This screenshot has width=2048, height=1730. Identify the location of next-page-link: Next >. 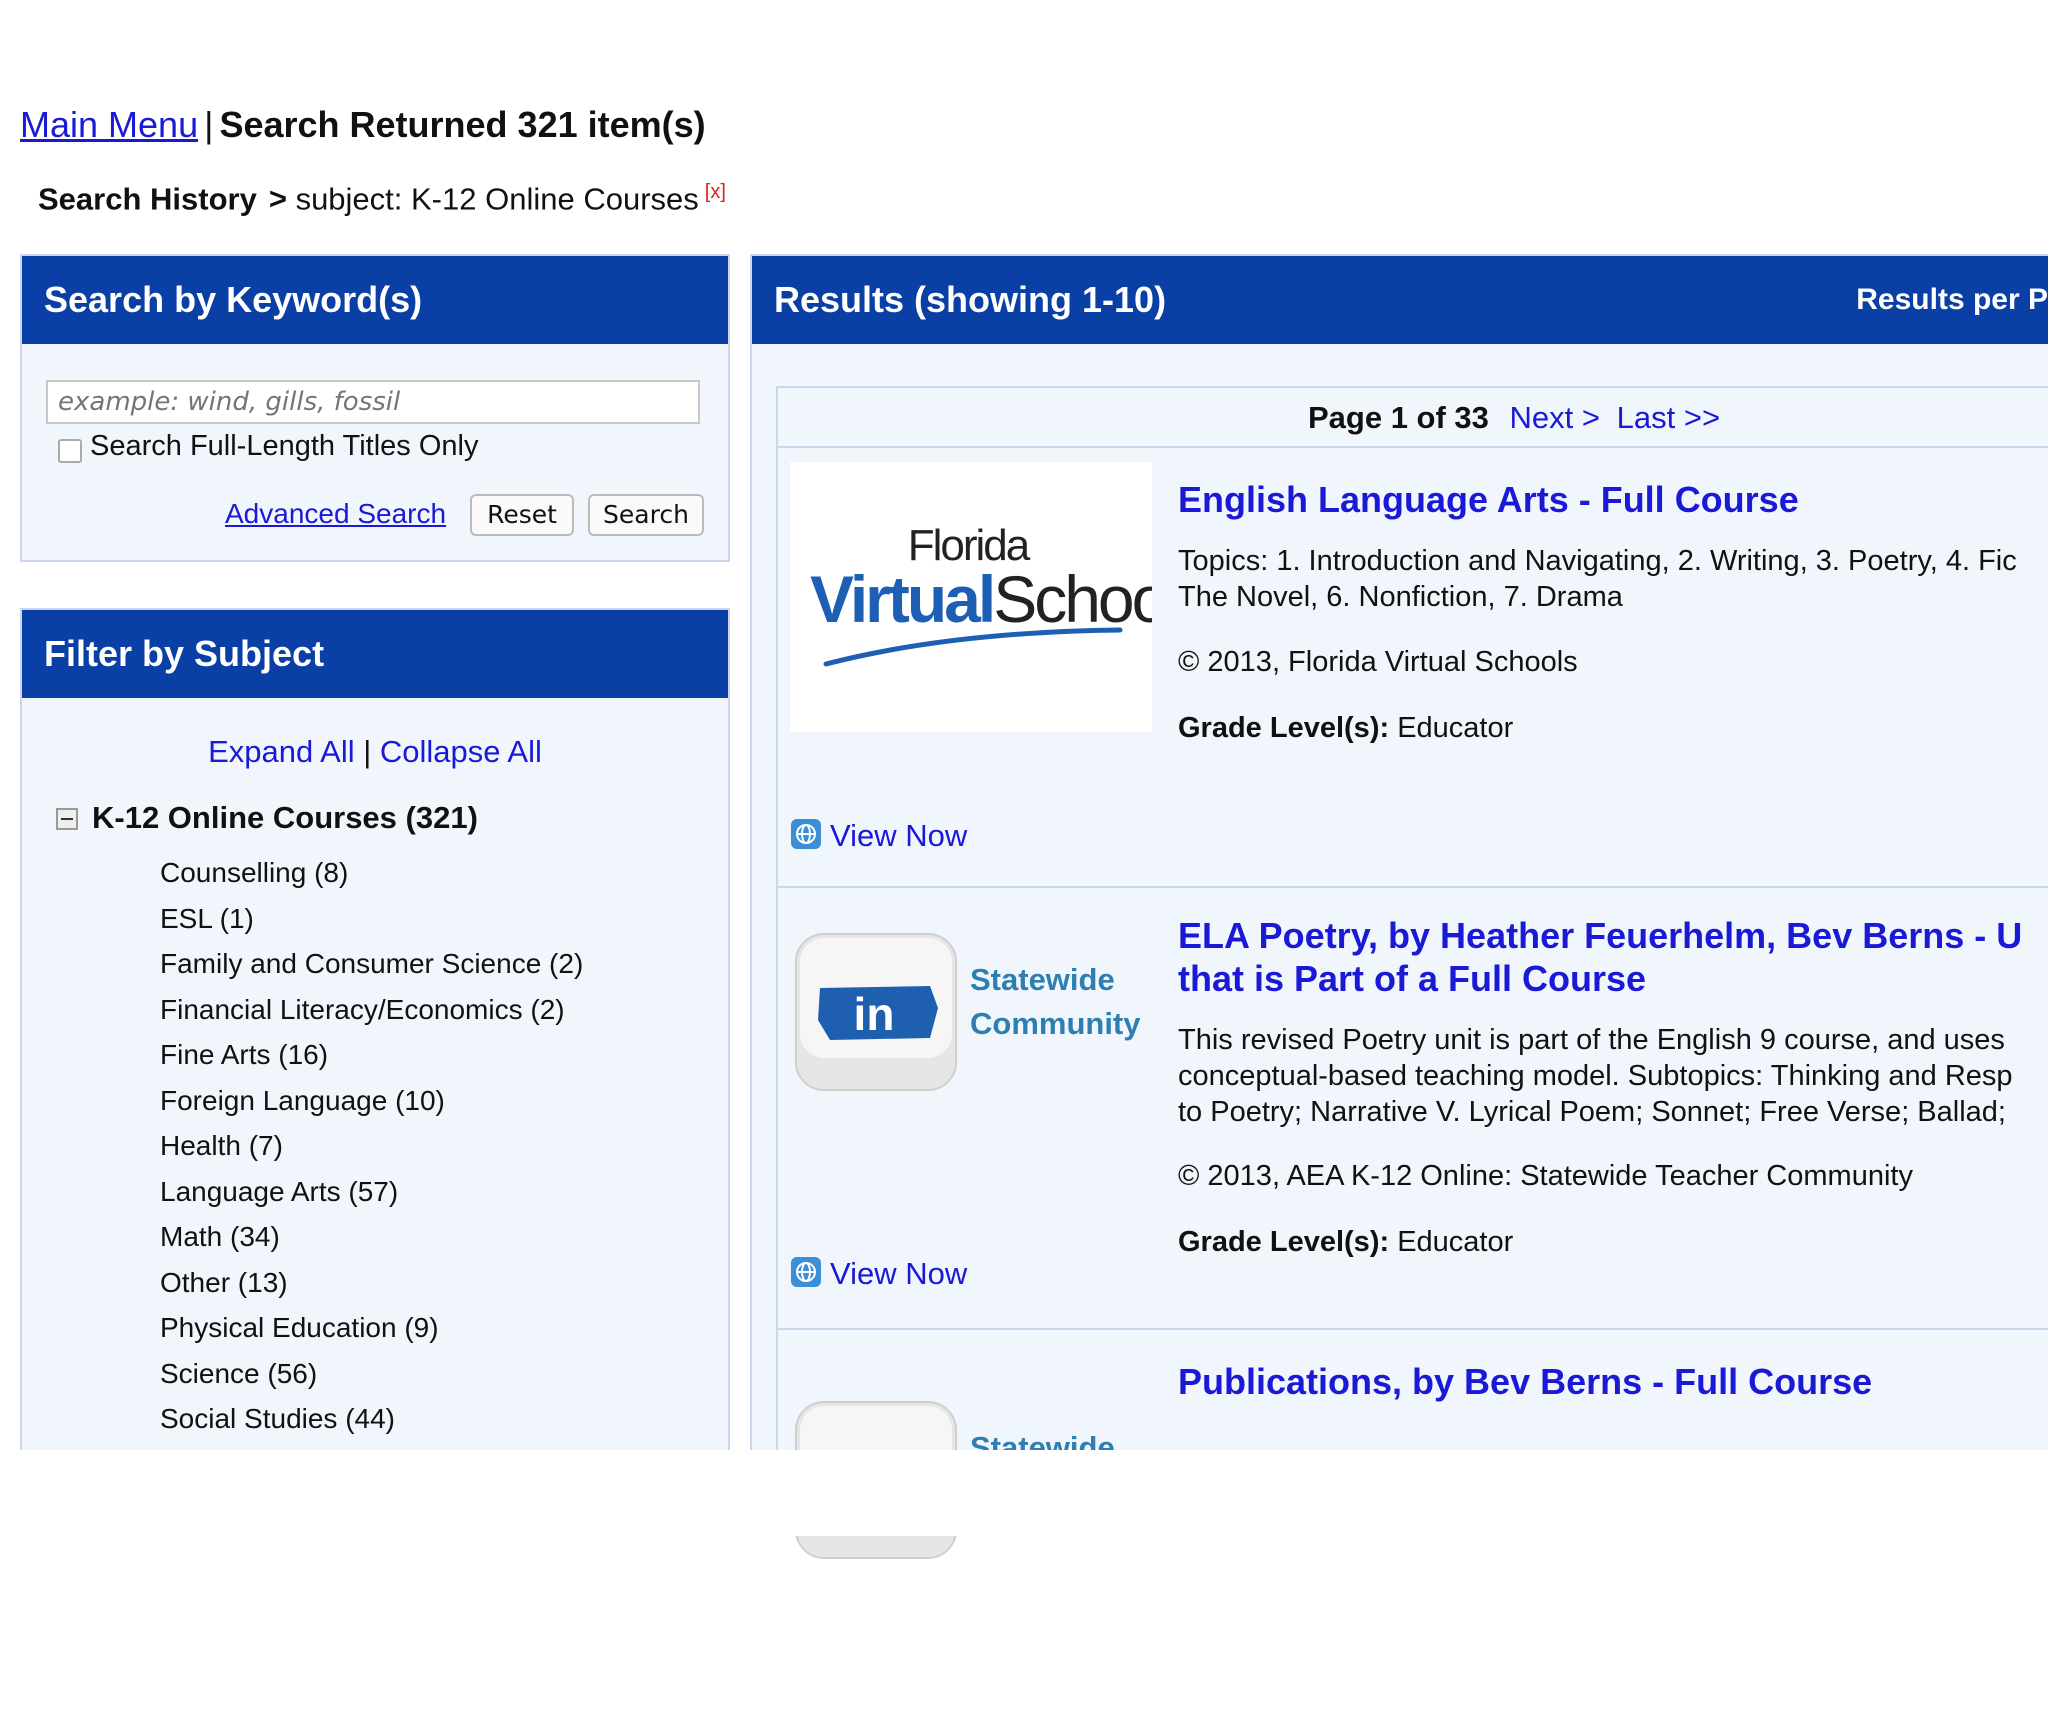
(1555, 417).